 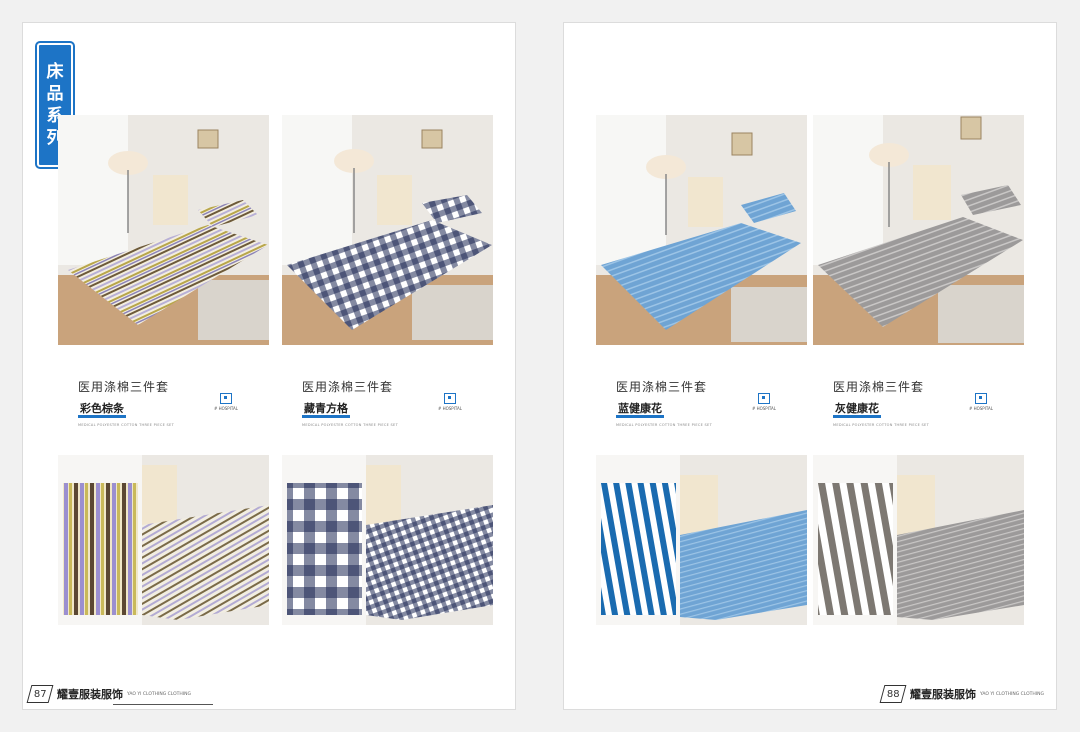 What do you see at coordinates (918, 230) in the screenshot?
I see `room-photo-gray` at bounding box center [918, 230].